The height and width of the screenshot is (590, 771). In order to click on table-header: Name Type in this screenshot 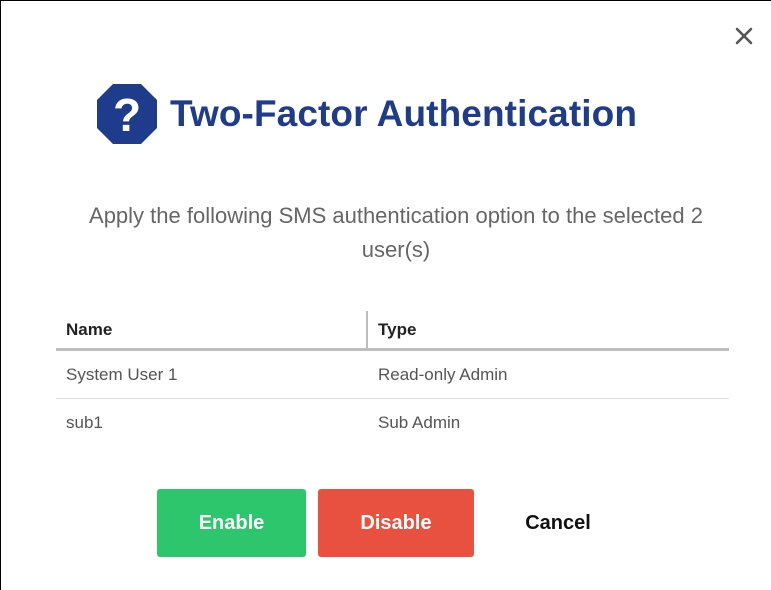, I will do `click(392, 331)`.